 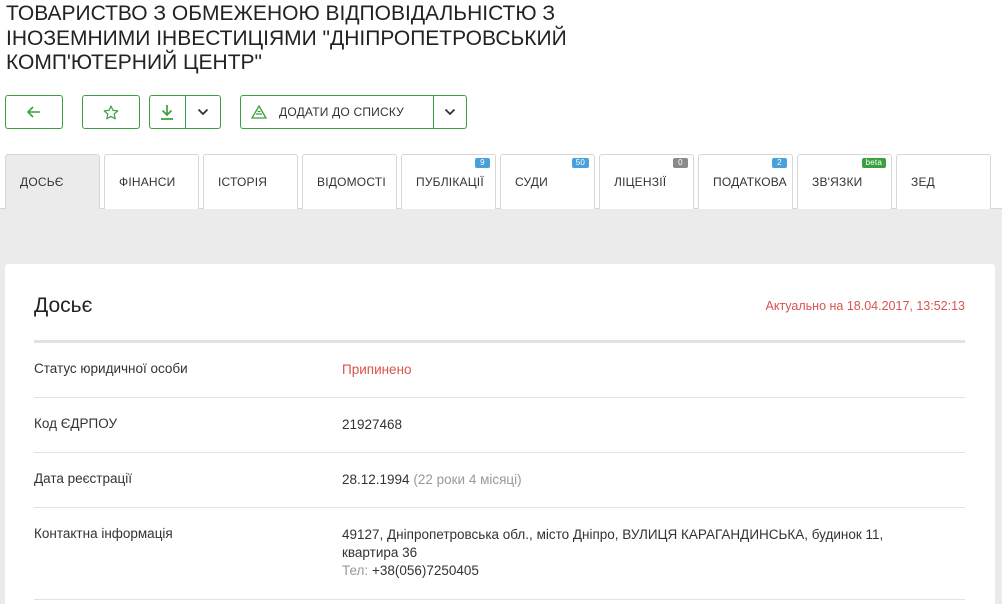 I want to click on download-button, so click(x=168, y=112).